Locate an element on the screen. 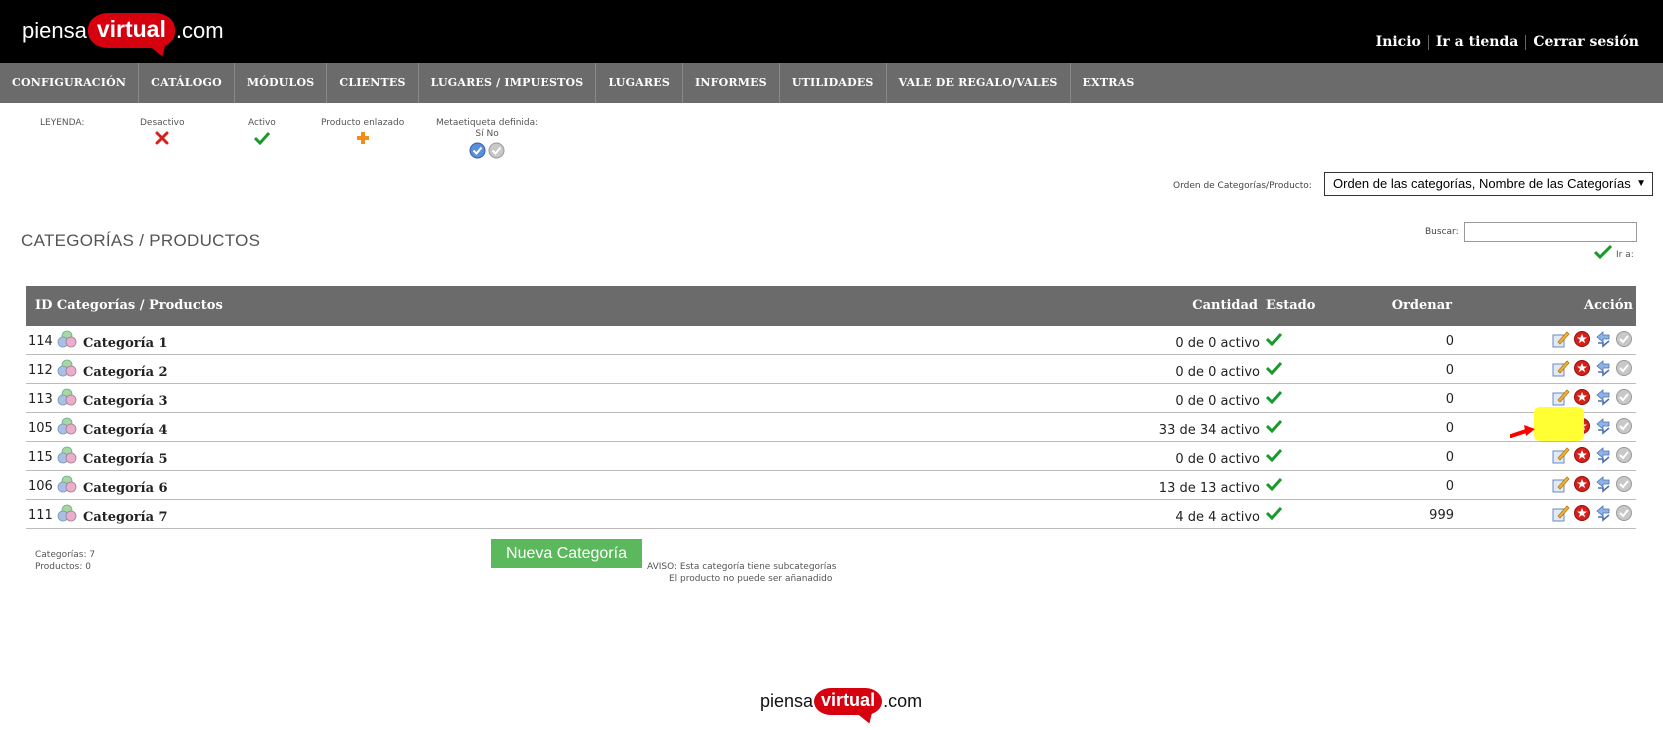  legend-active-label: Activo is located at coordinates (262, 123).